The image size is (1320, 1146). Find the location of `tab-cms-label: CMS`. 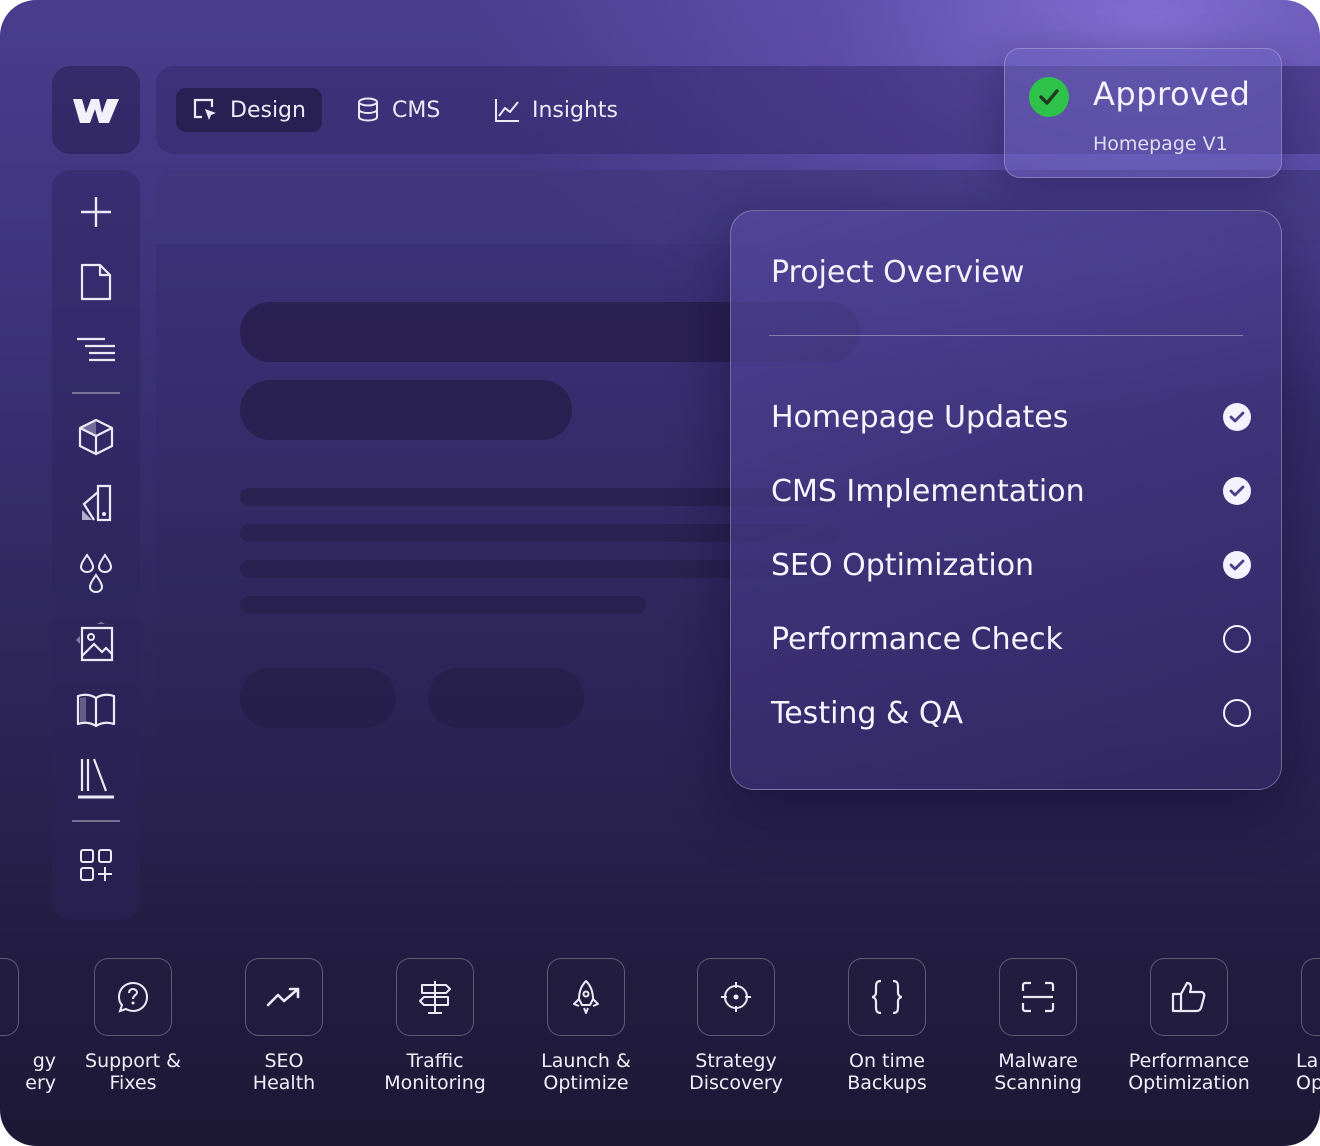

tab-cms-label: CMS is located at coordinates (416, 110).